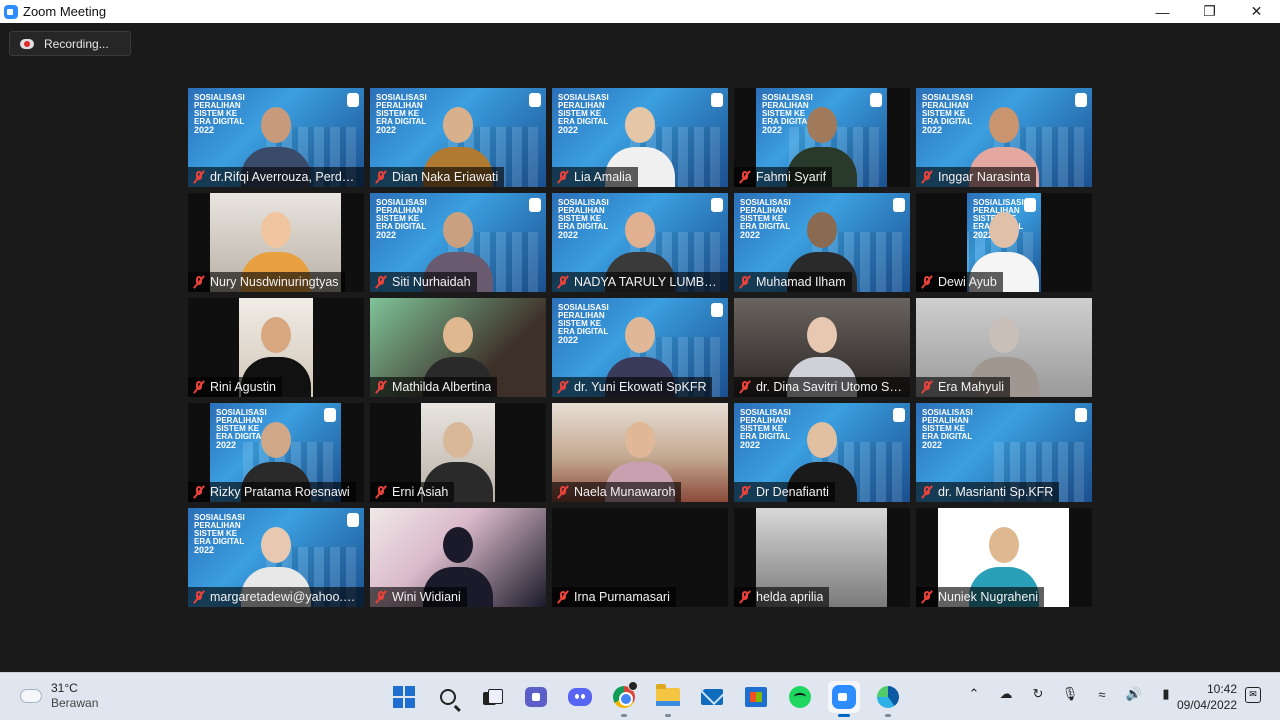 The height and width of the screenshot is (720, 1280). I want to click on zoom-button, so click(844, 699).